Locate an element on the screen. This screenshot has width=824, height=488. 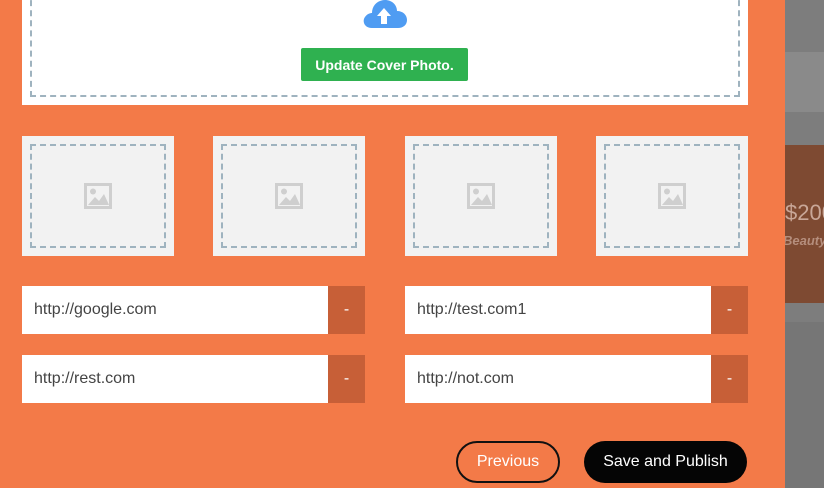
background-card: $200 Beauty is located at coordinates (804, 224).